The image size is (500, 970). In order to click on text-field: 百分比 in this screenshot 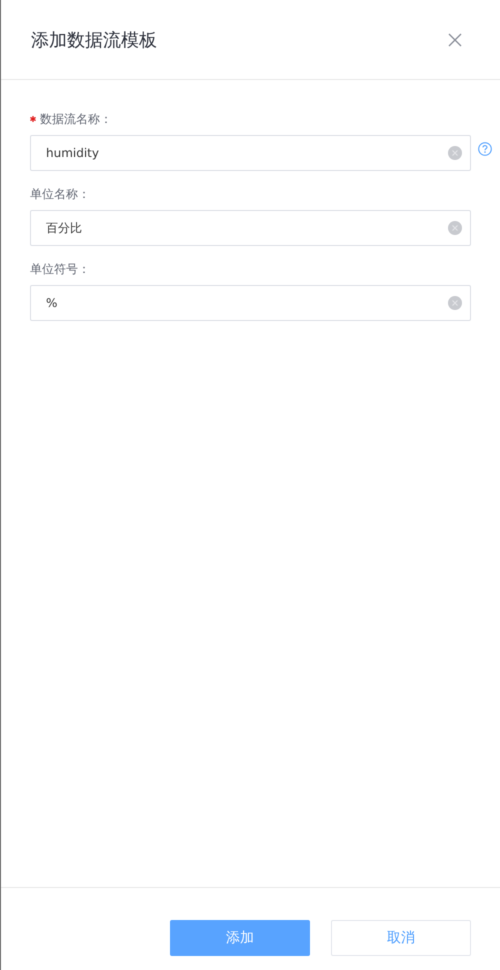, I will do `click(250, 228)`.